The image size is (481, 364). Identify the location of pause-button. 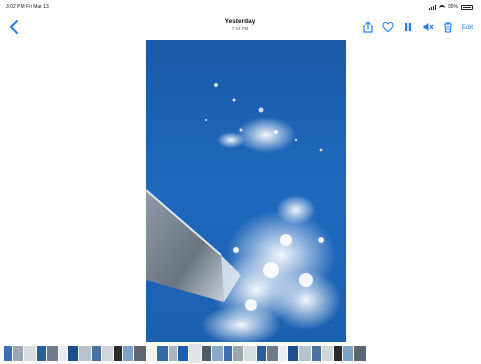
(408, 27).